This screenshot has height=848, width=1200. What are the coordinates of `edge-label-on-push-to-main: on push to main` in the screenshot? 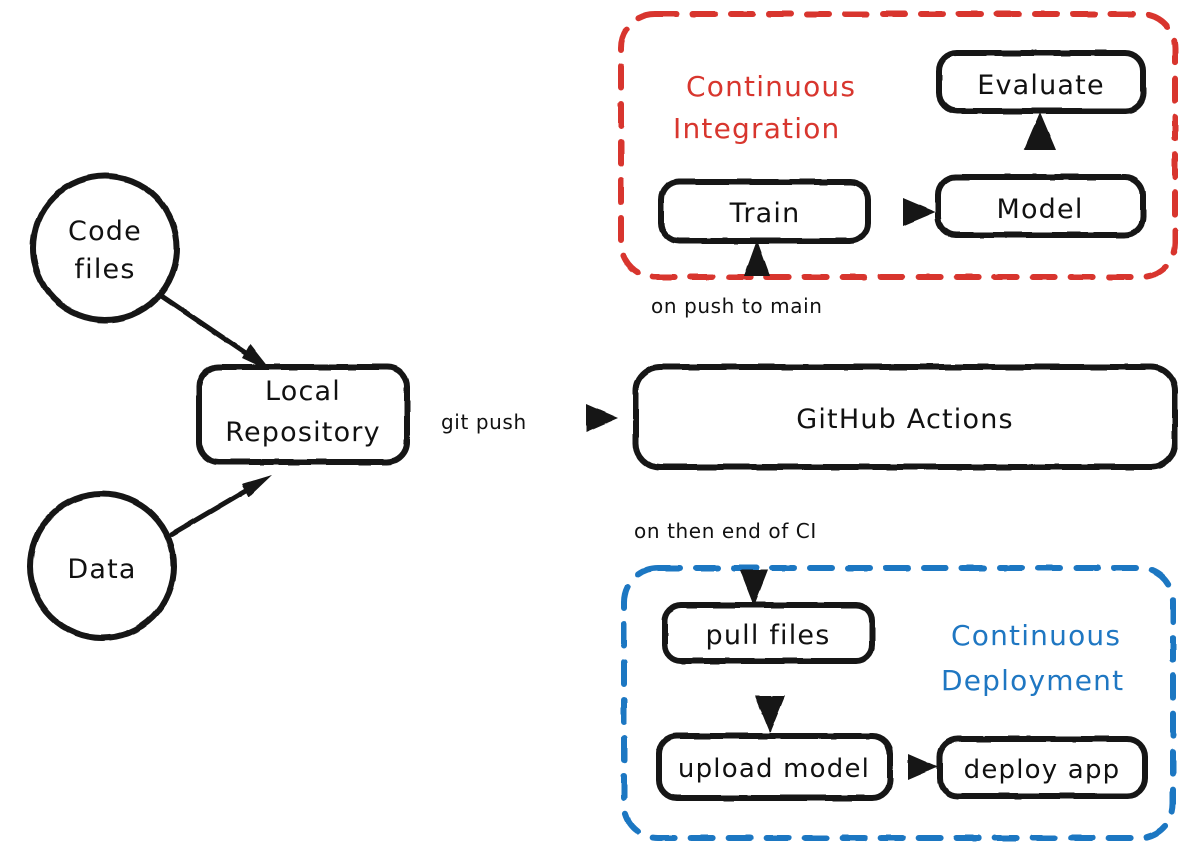 It's located at (737, 306).